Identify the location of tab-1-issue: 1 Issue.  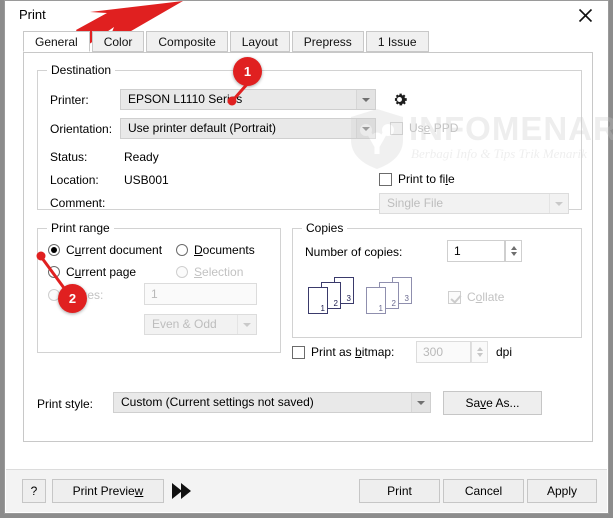
(397, 41).